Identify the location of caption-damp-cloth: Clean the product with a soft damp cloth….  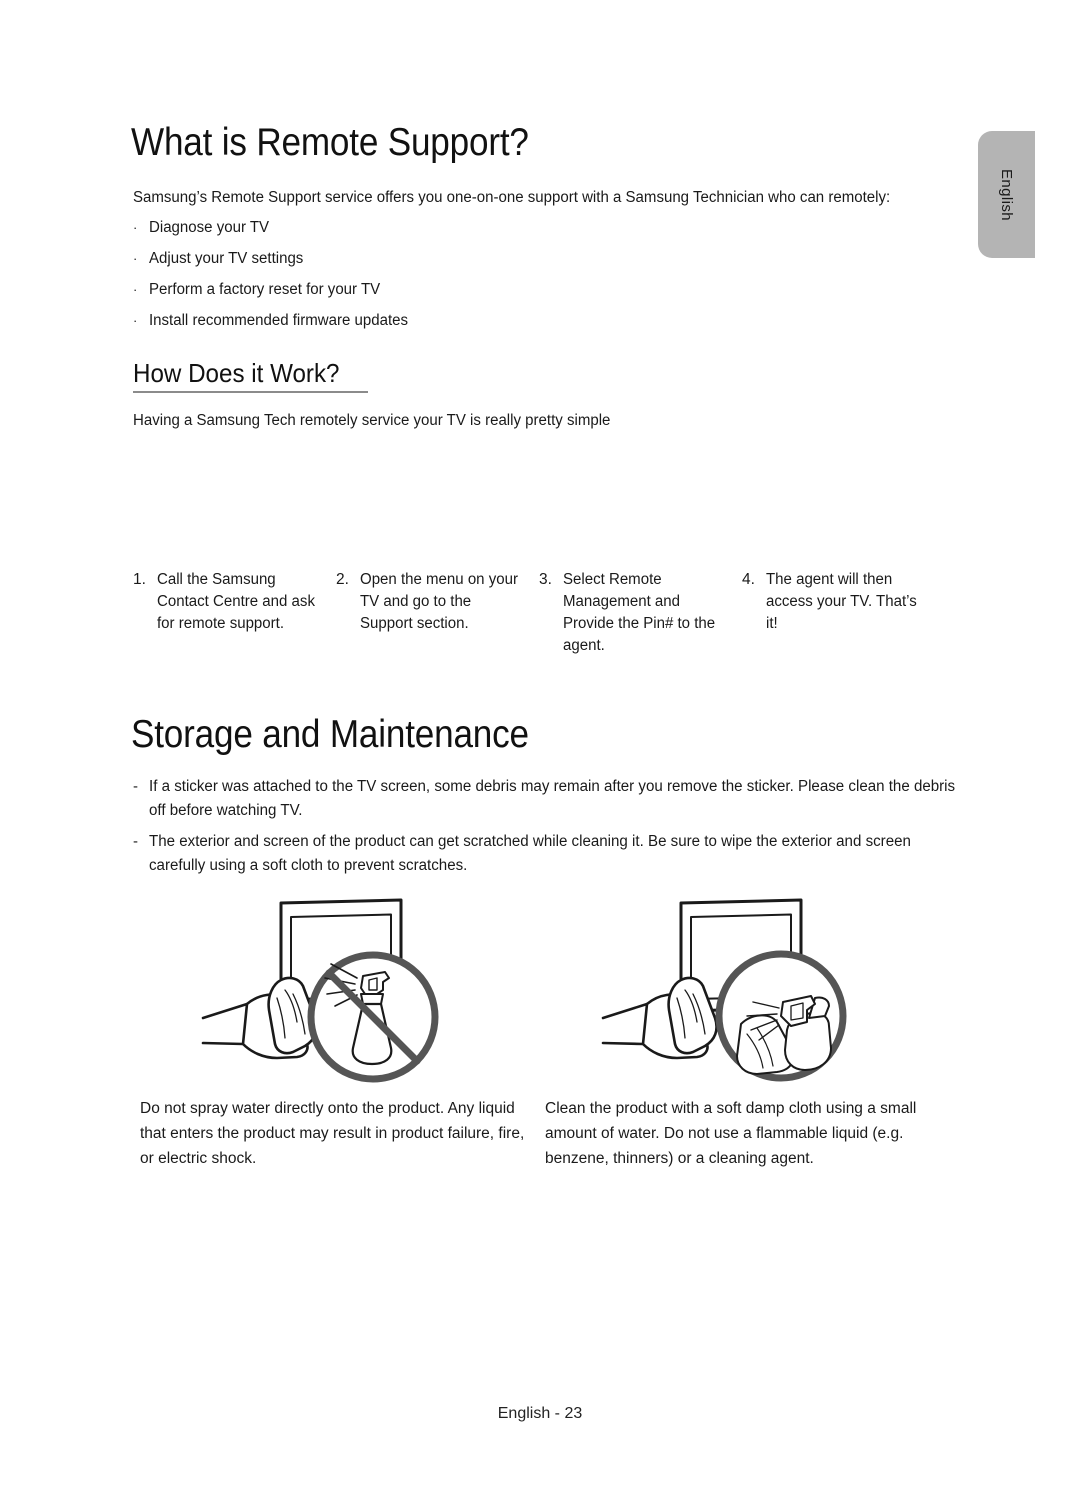
(731, 1133).